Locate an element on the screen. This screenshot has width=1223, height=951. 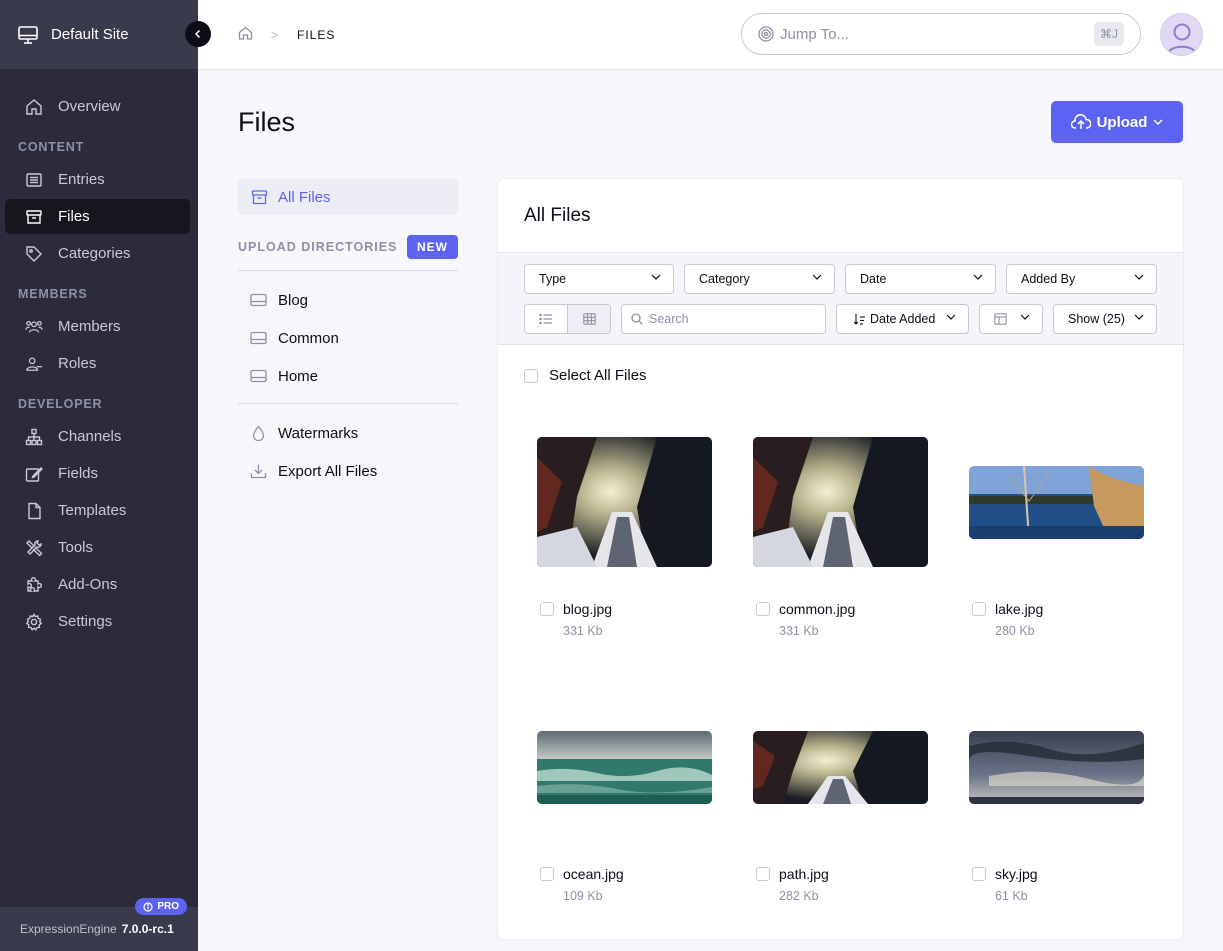
list-view-button is located at coordinates (546, 319).